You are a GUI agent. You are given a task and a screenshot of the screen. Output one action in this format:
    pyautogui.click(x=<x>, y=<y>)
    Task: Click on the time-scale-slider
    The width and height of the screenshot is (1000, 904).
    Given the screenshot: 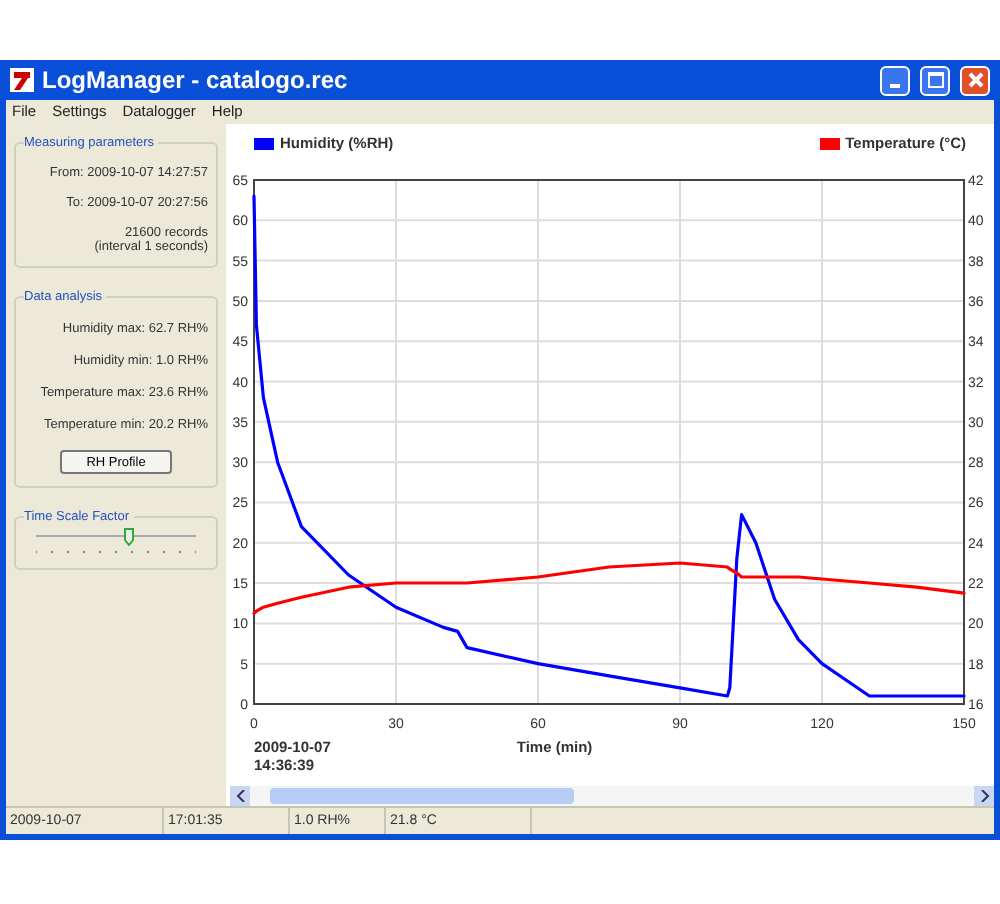 What is the action you would take?
    pyautogui.click(x=116, y=542)
    